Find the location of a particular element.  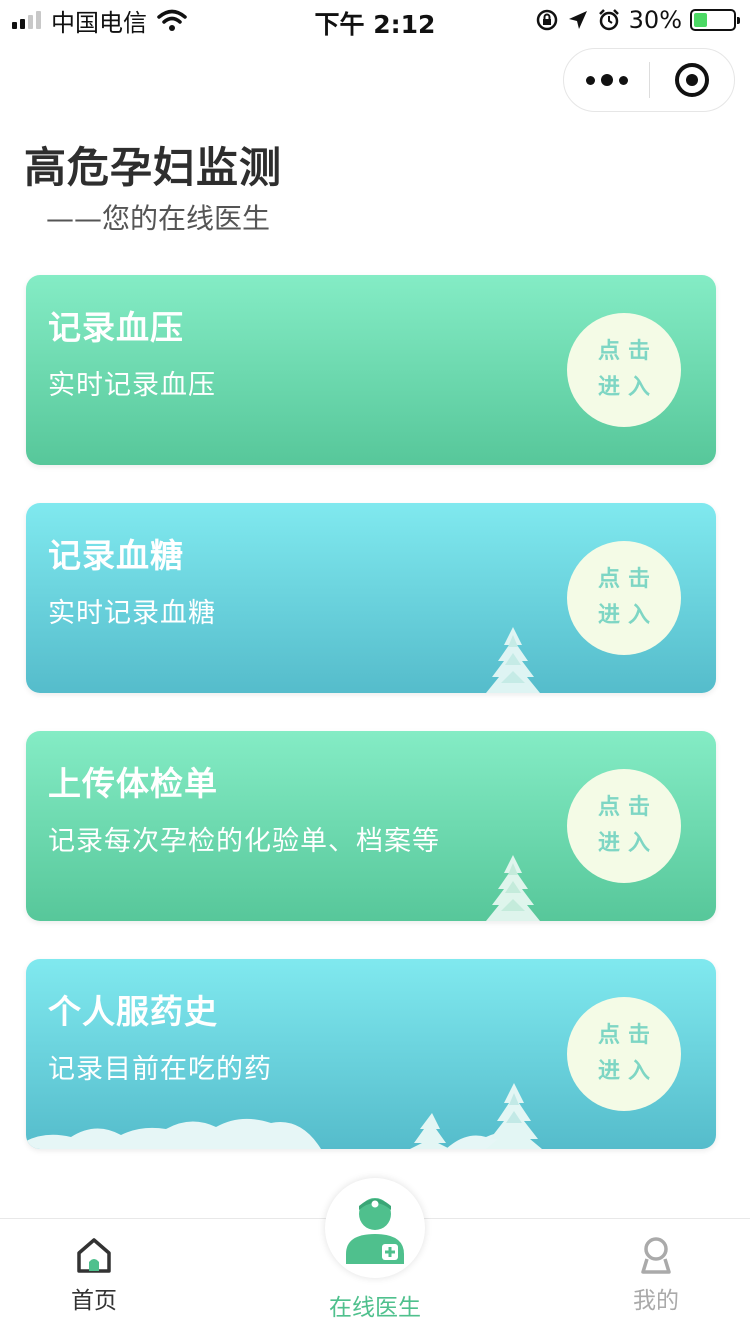

card-description: 实时记录血糖 is located at coordinates (132, 613).